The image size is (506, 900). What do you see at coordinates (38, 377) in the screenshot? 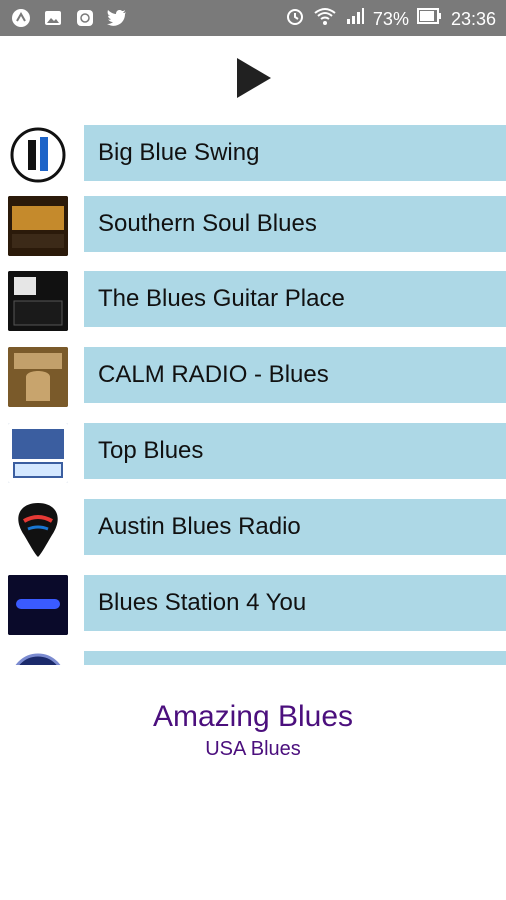
I see `station-logo-calm-radio-blues` at bounding box center [38, 377].